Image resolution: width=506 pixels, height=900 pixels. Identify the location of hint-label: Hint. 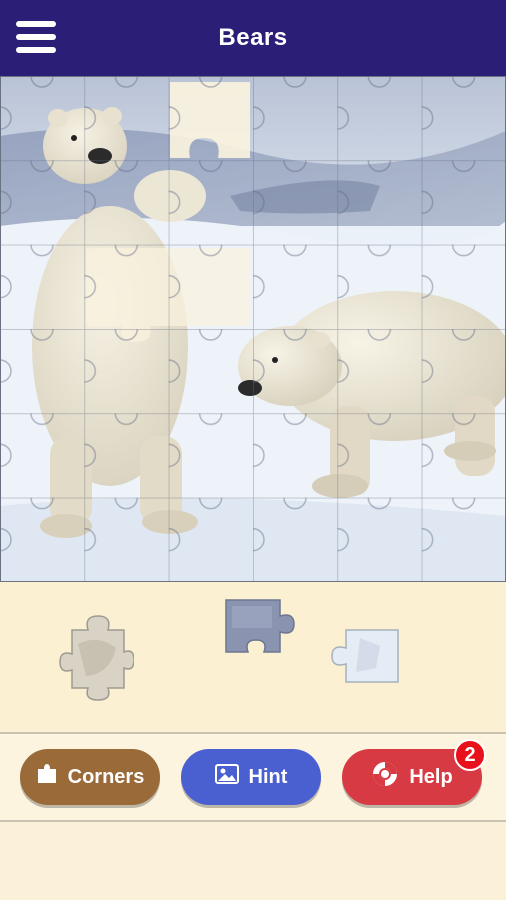
(268, 776).